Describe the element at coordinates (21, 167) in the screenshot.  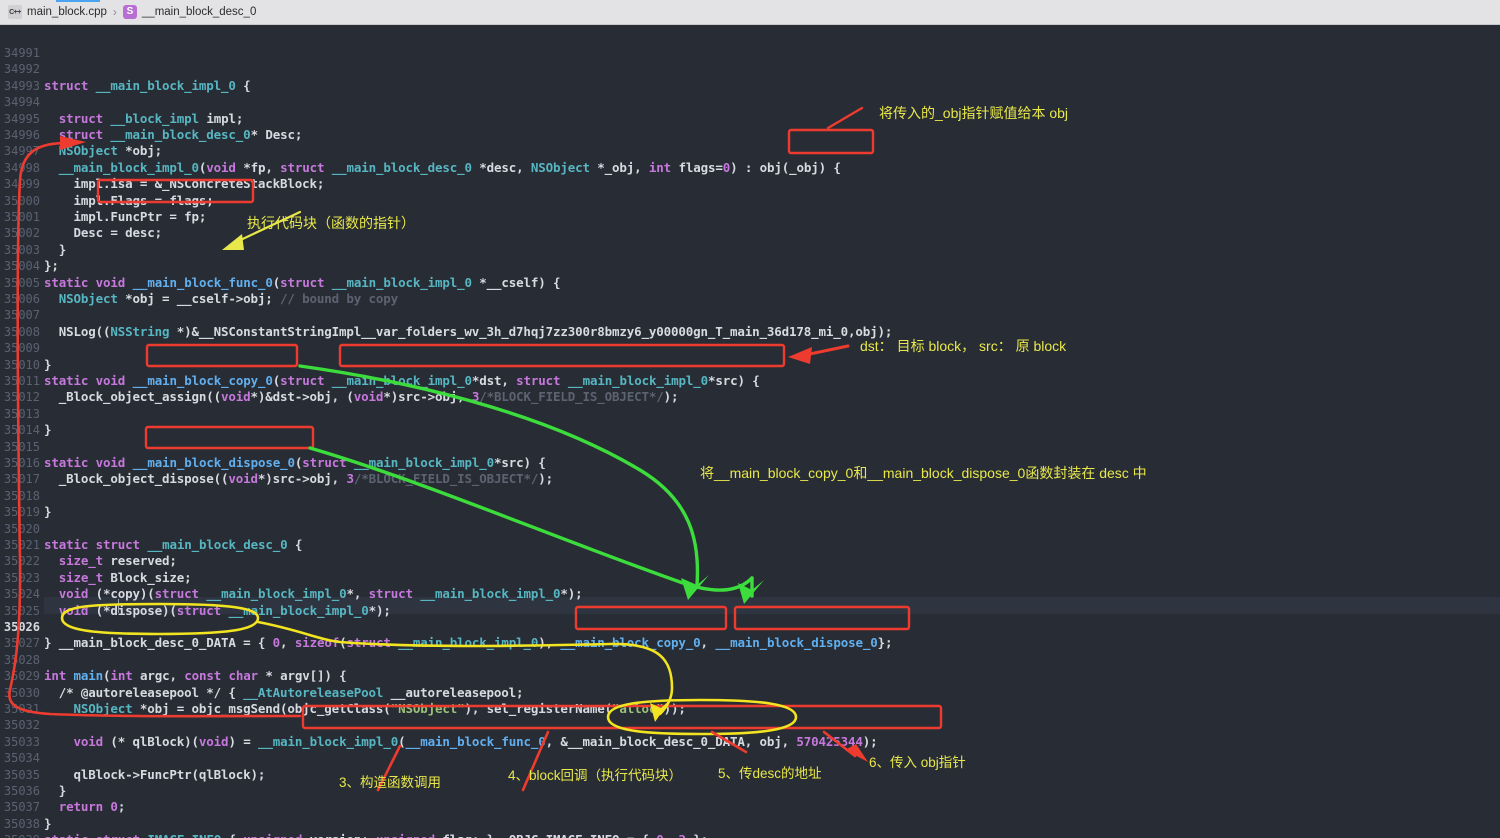
I see `line-number: 34998` at that location.